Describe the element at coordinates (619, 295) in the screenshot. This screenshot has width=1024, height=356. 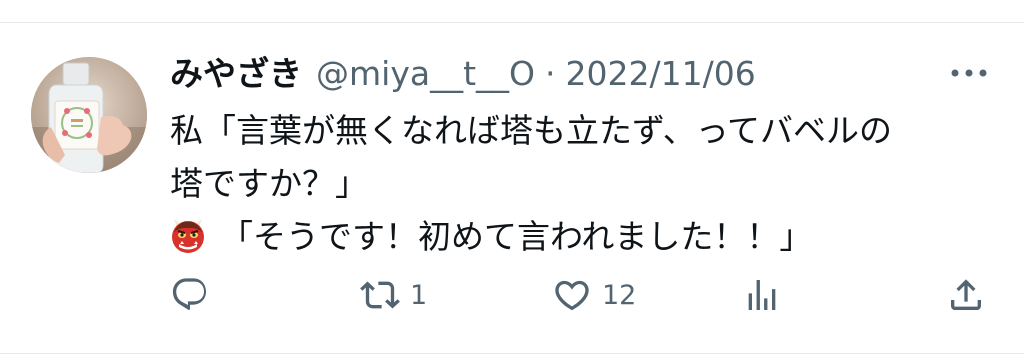
I see `like-count: 12` at that location.